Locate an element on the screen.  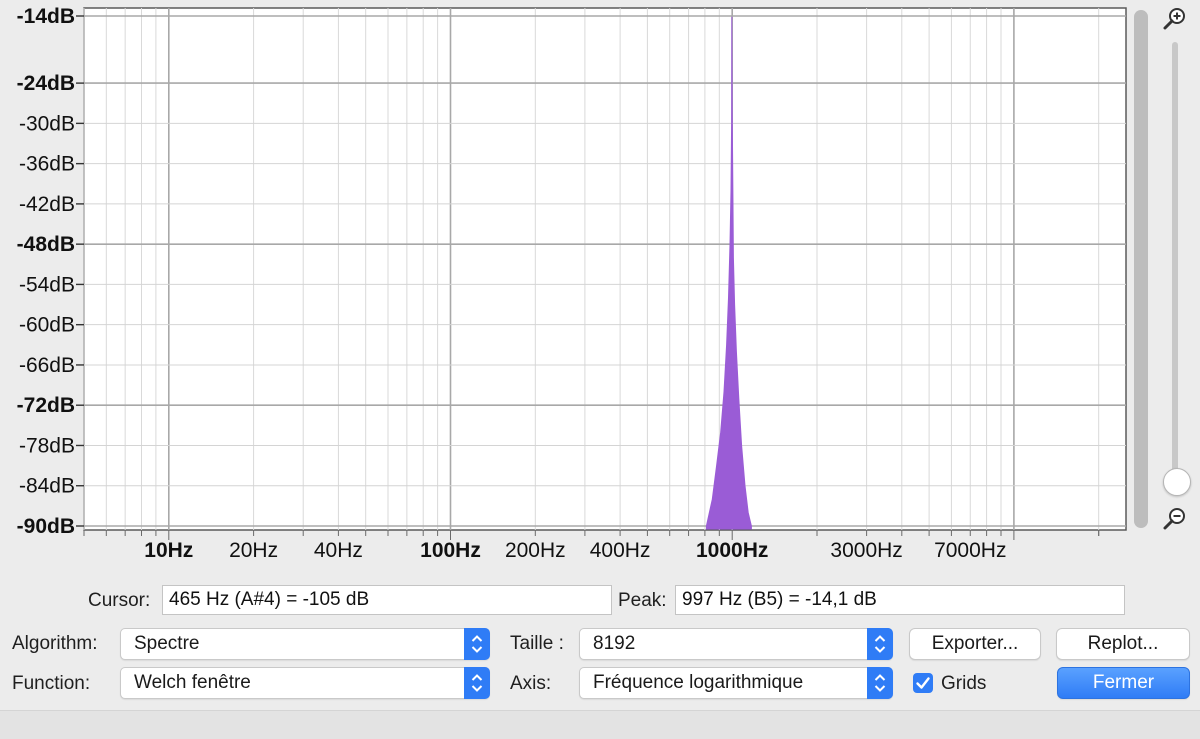
cursor-label: Cursor: is located at coordinates (119, 600).